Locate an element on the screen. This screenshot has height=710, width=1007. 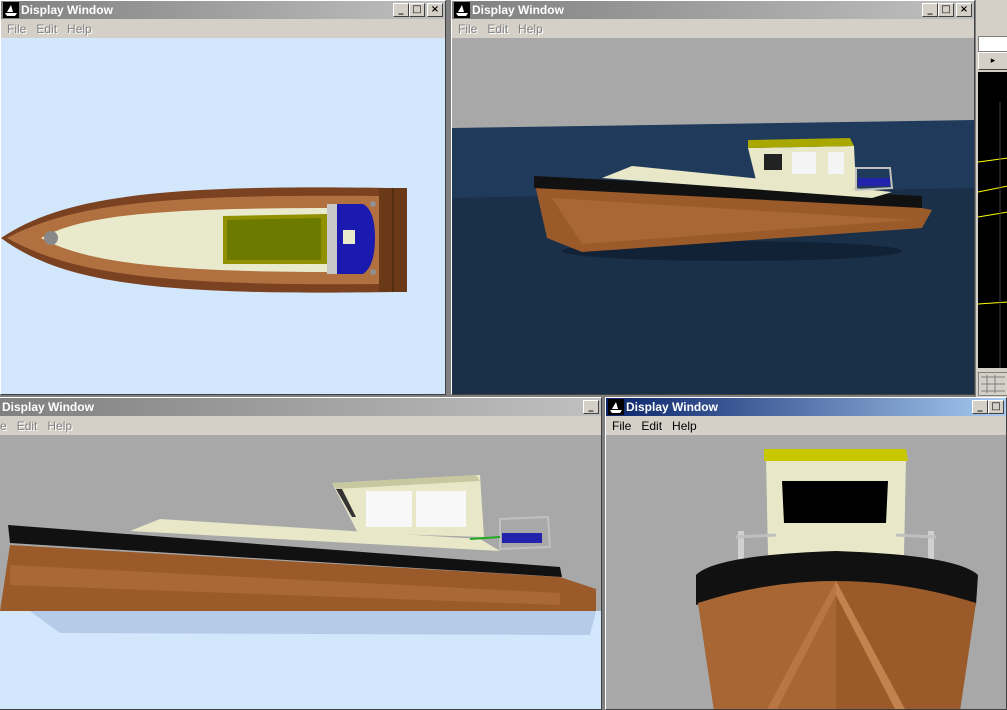
preview-lines is located at coordinates (992, 235).